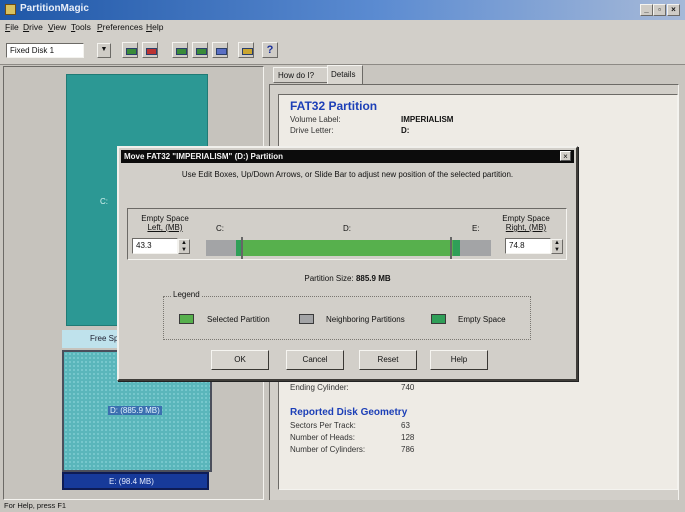 Image resolution: width=685 pixels, height=512 pixels. What do you see at coordinates (315, 360) in the screenshot?
I see `cancel-button: Cancel` at bounding box center [315, 360].